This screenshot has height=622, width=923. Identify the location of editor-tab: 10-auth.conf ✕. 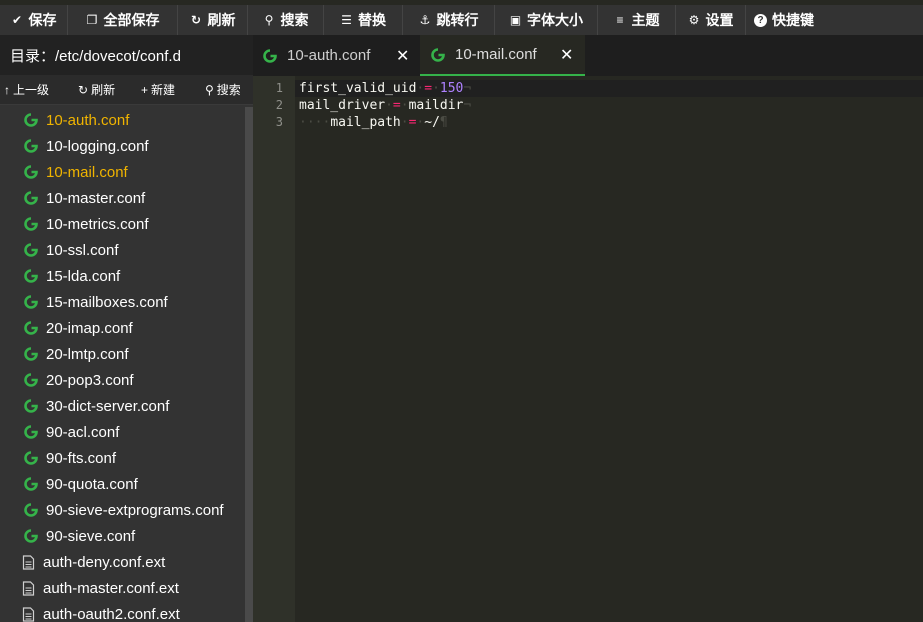
(335, 55).